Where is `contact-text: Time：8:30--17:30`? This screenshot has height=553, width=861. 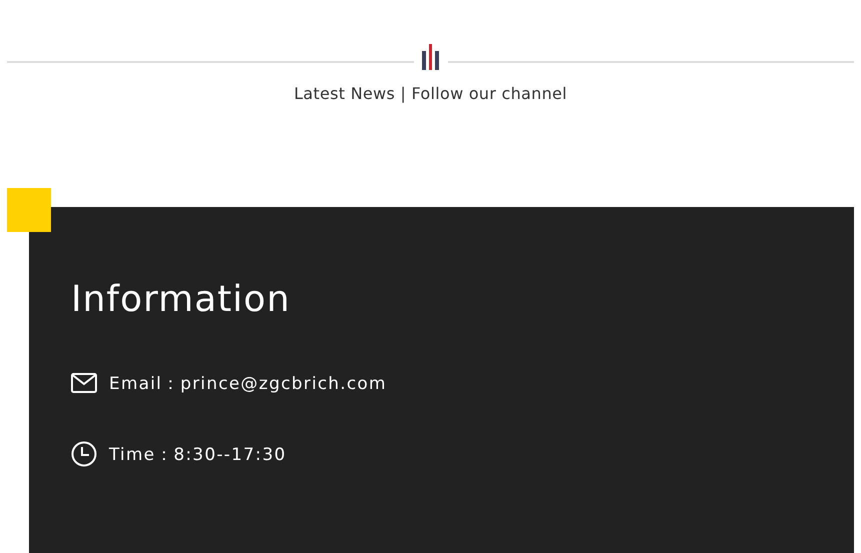 contact-text: Time：8:30--17:30 is located at coordinates (197, 455).